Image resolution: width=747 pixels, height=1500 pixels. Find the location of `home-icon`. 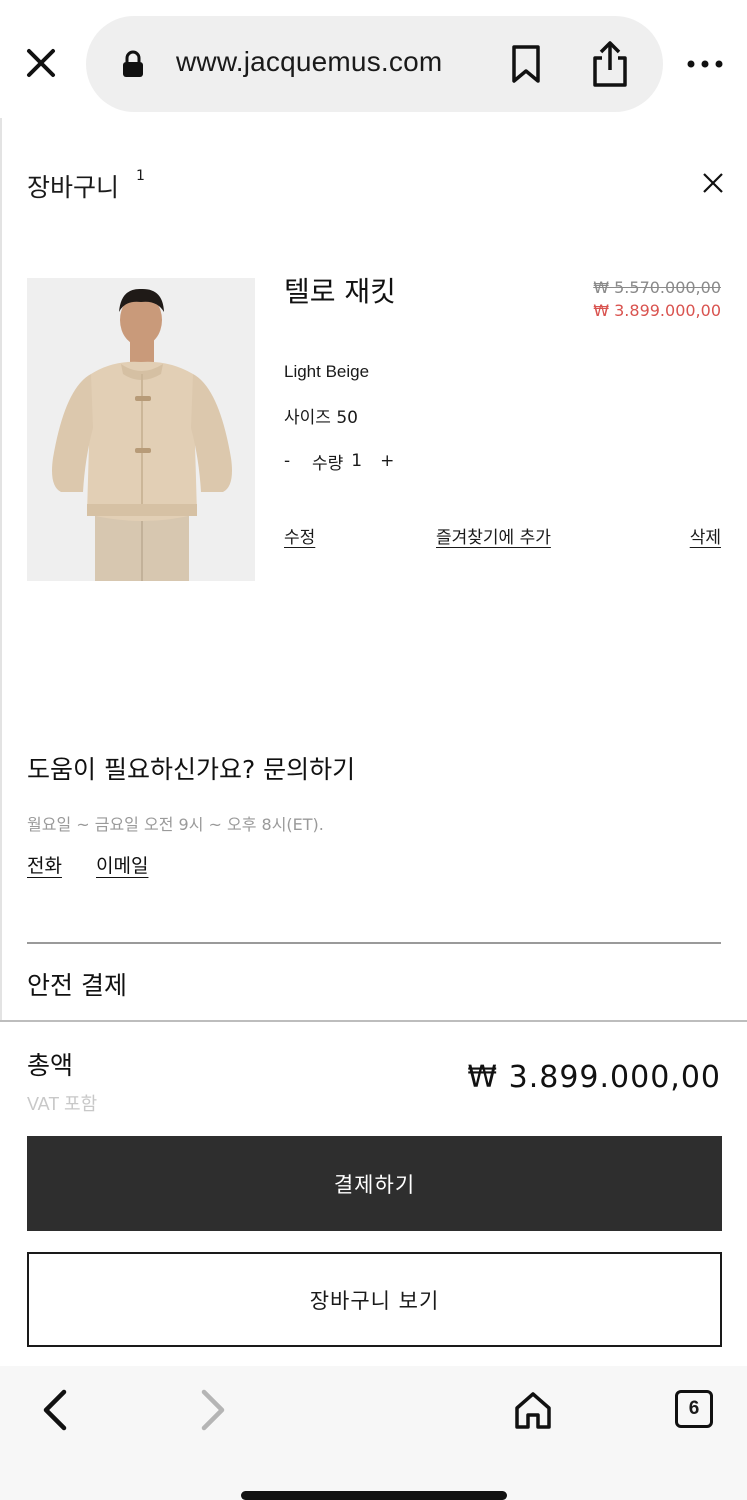

home-icon is located at coordinates (533, 1410).